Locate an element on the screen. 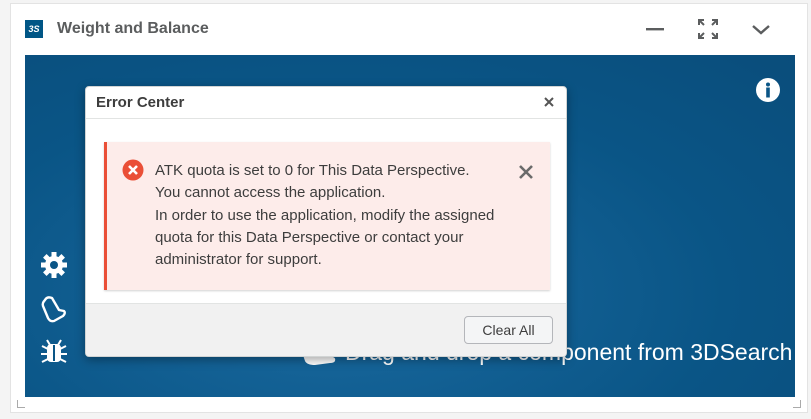  touch-icon is located at coordinates (54, 309).